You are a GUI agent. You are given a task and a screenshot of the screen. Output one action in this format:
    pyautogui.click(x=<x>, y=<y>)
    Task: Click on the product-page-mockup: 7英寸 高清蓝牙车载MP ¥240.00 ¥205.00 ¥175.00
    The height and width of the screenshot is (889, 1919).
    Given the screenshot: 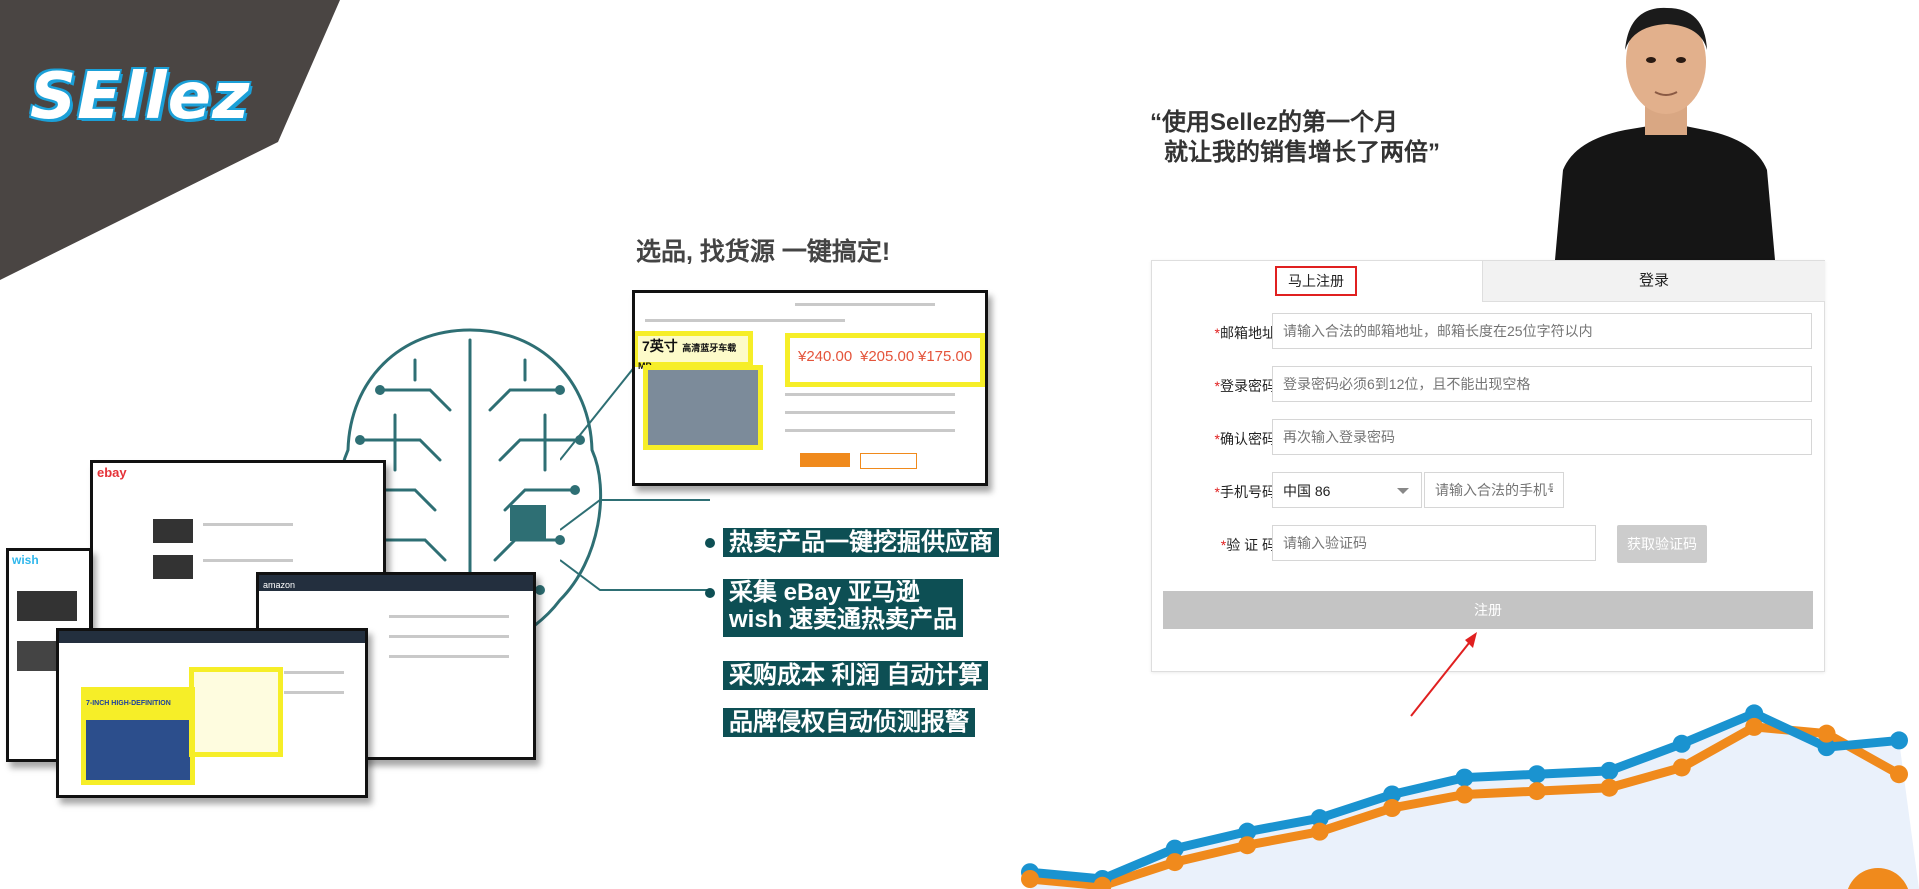 What is the action you would take?
    pyautogui.click(x=810, y=388)
    